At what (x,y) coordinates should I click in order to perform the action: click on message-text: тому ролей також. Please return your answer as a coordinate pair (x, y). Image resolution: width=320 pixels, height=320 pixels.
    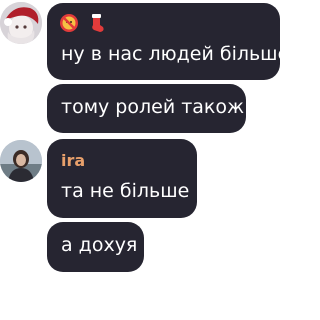
    Looking at the image, I should click on (153, 107).